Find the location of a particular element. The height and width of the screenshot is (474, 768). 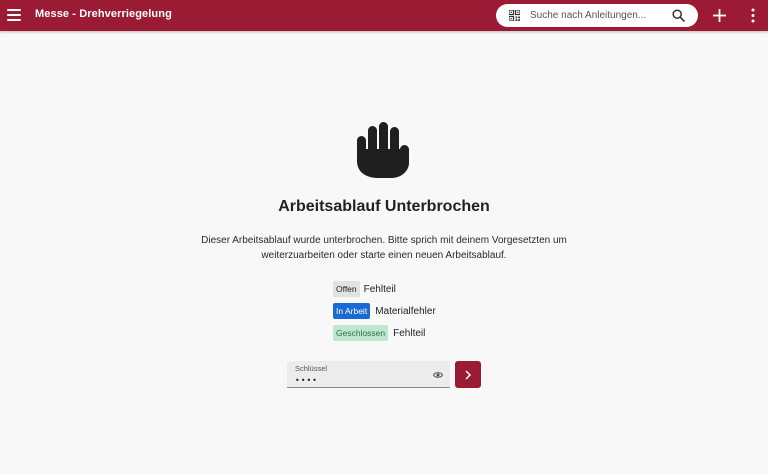

menu-icon is located at coordinates (15, 15).